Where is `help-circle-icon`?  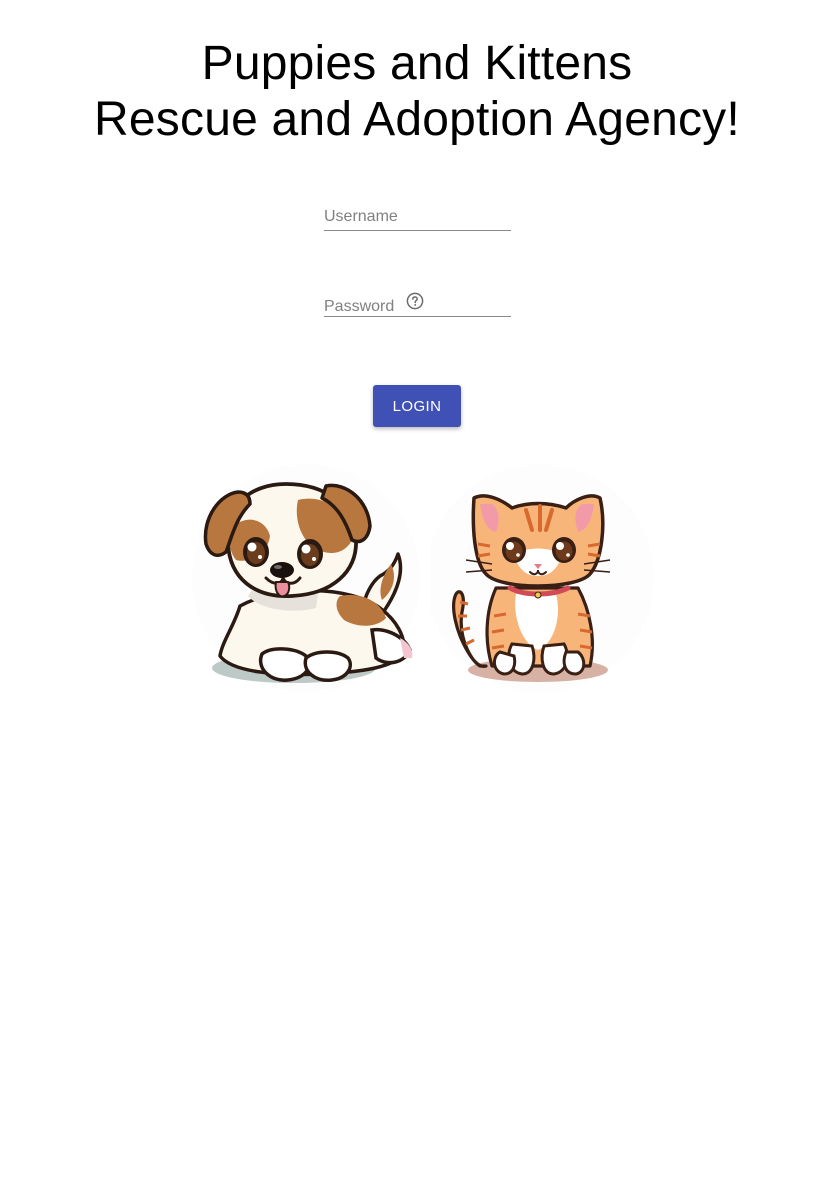 help-circle-icon is located at coordinates (415, 301).